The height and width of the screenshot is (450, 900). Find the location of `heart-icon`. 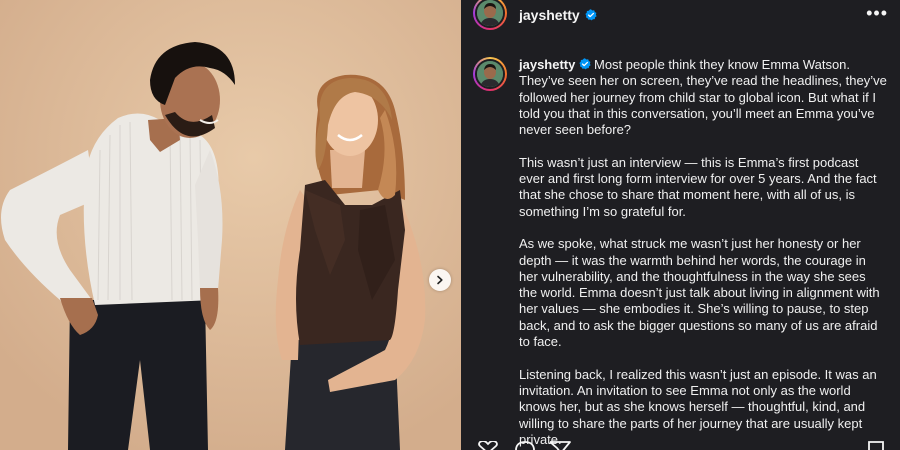

heart-icon is located at coordinates (488, 445).